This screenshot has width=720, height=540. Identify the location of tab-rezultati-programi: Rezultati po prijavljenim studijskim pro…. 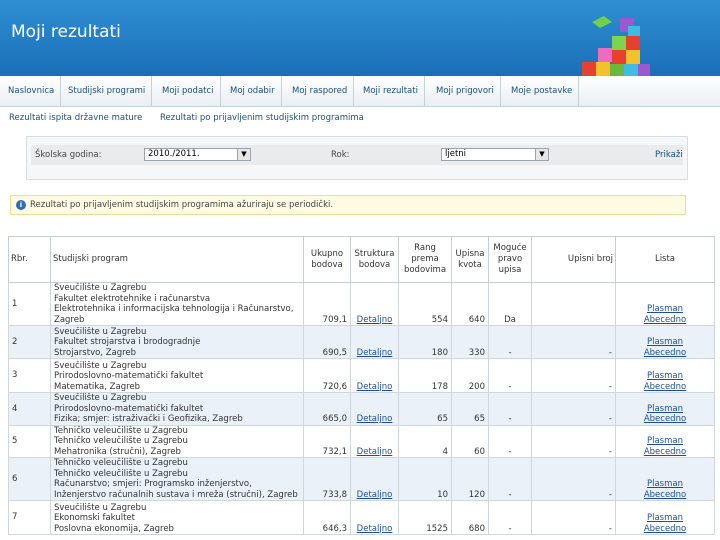
(262, 118).